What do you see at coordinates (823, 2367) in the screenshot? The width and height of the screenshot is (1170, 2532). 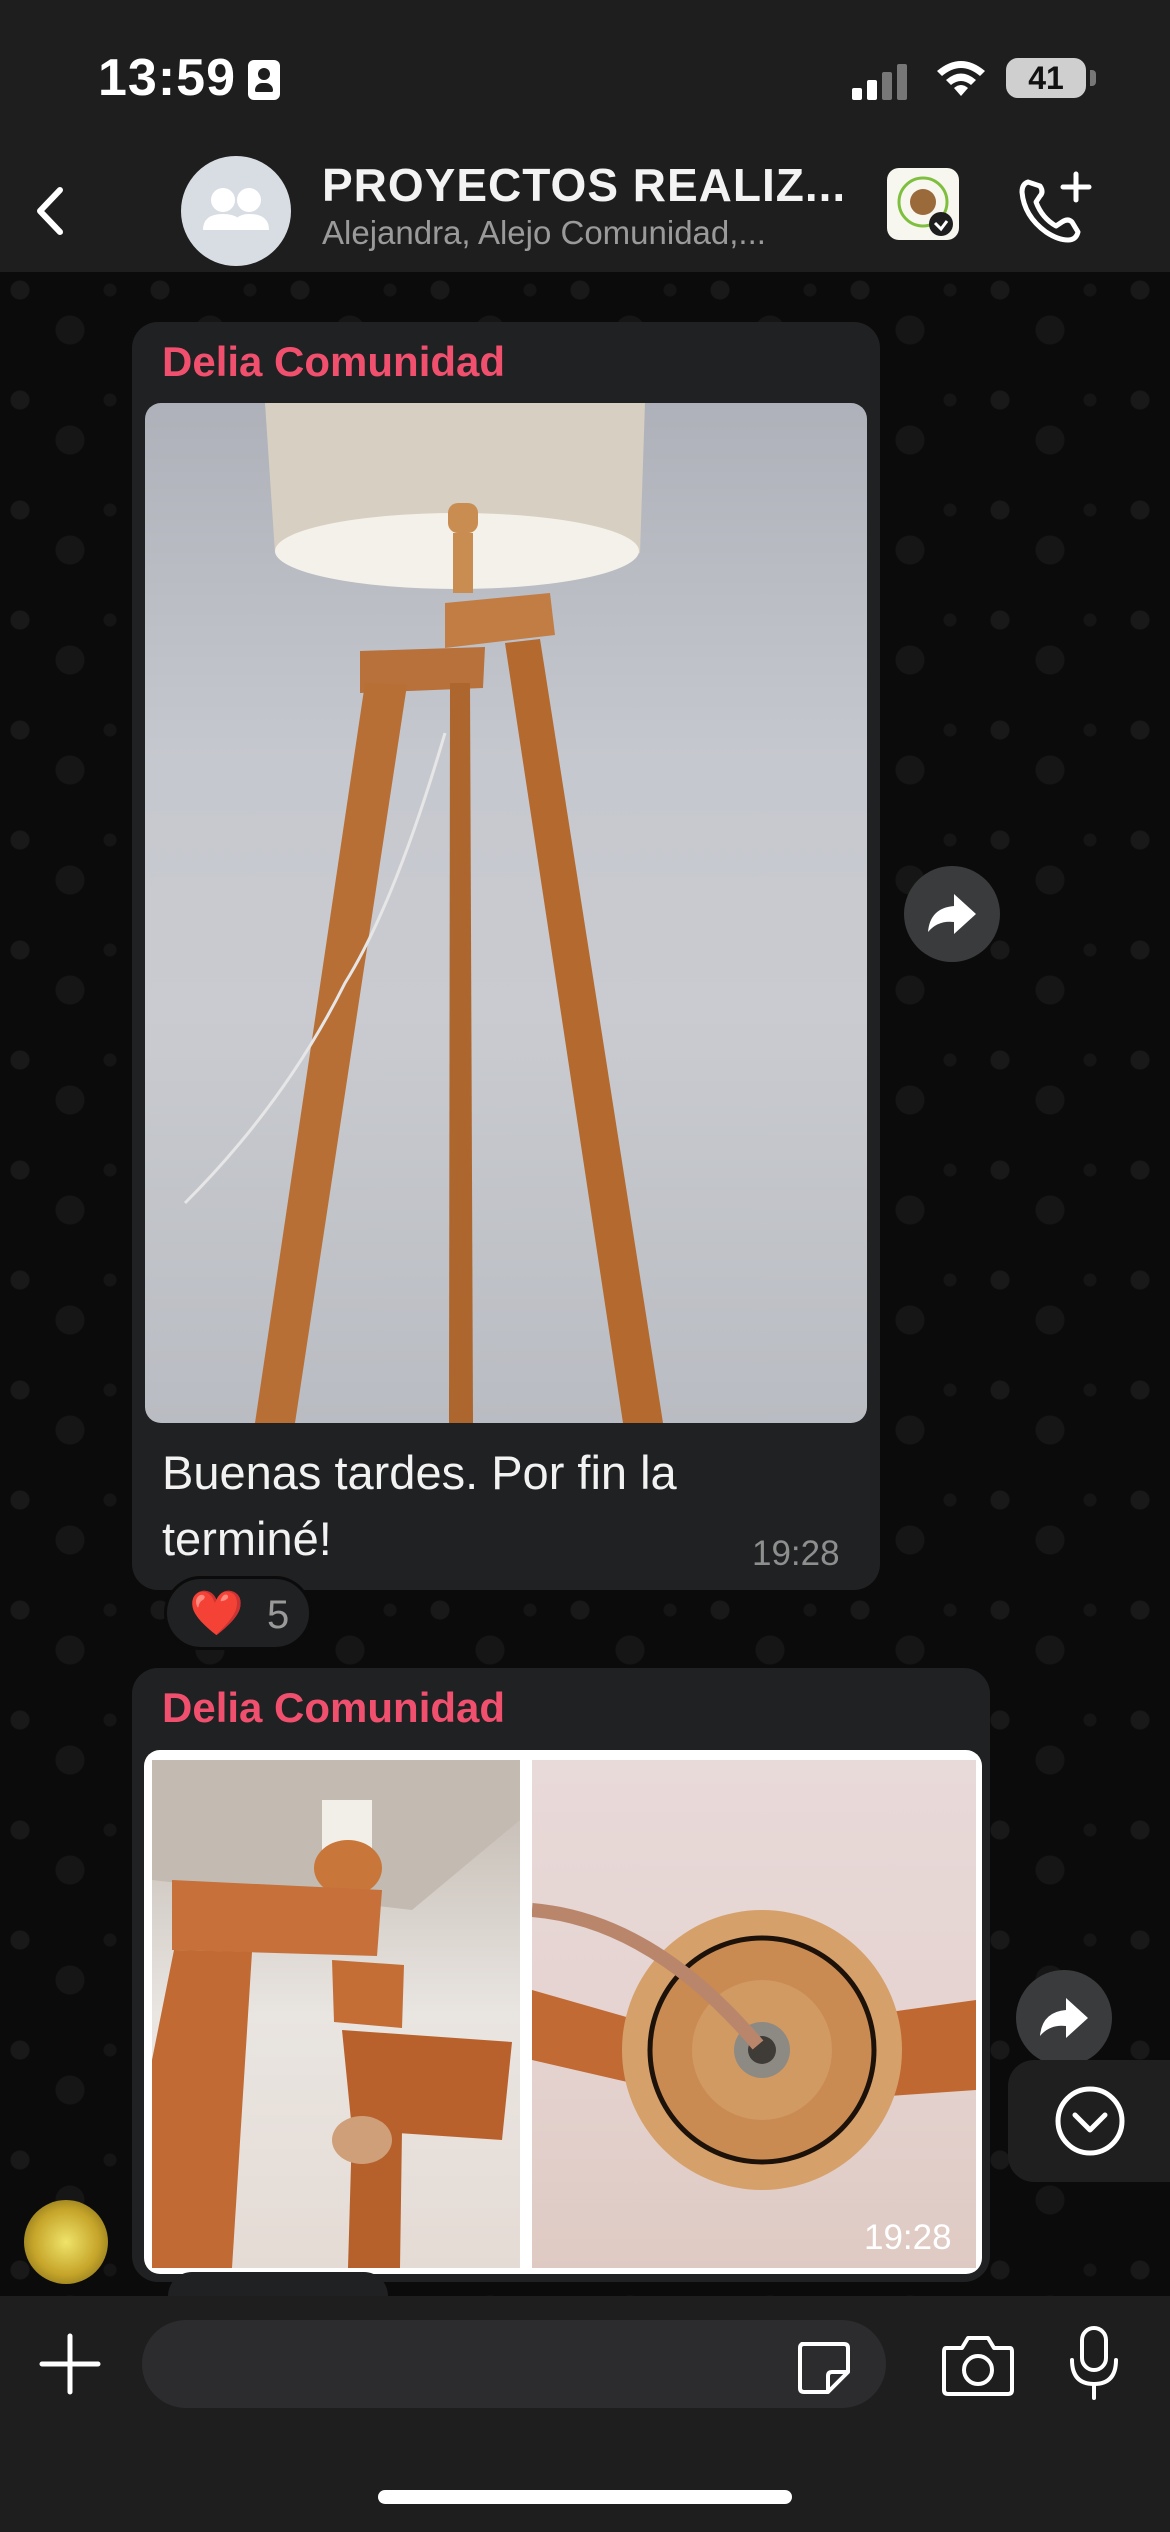 I see `sticker-icon` at bounding box center [823, 2367].